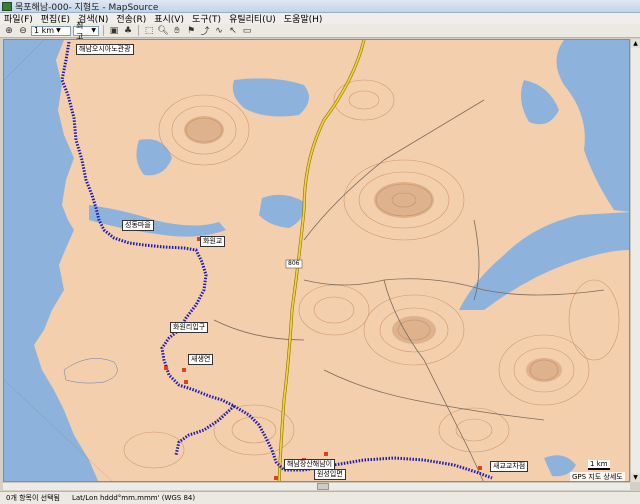 Image resolution: width=640 pixels, height=504 pixels. I want to click on zoom-out-icon: ⊖, so click(23, 30).